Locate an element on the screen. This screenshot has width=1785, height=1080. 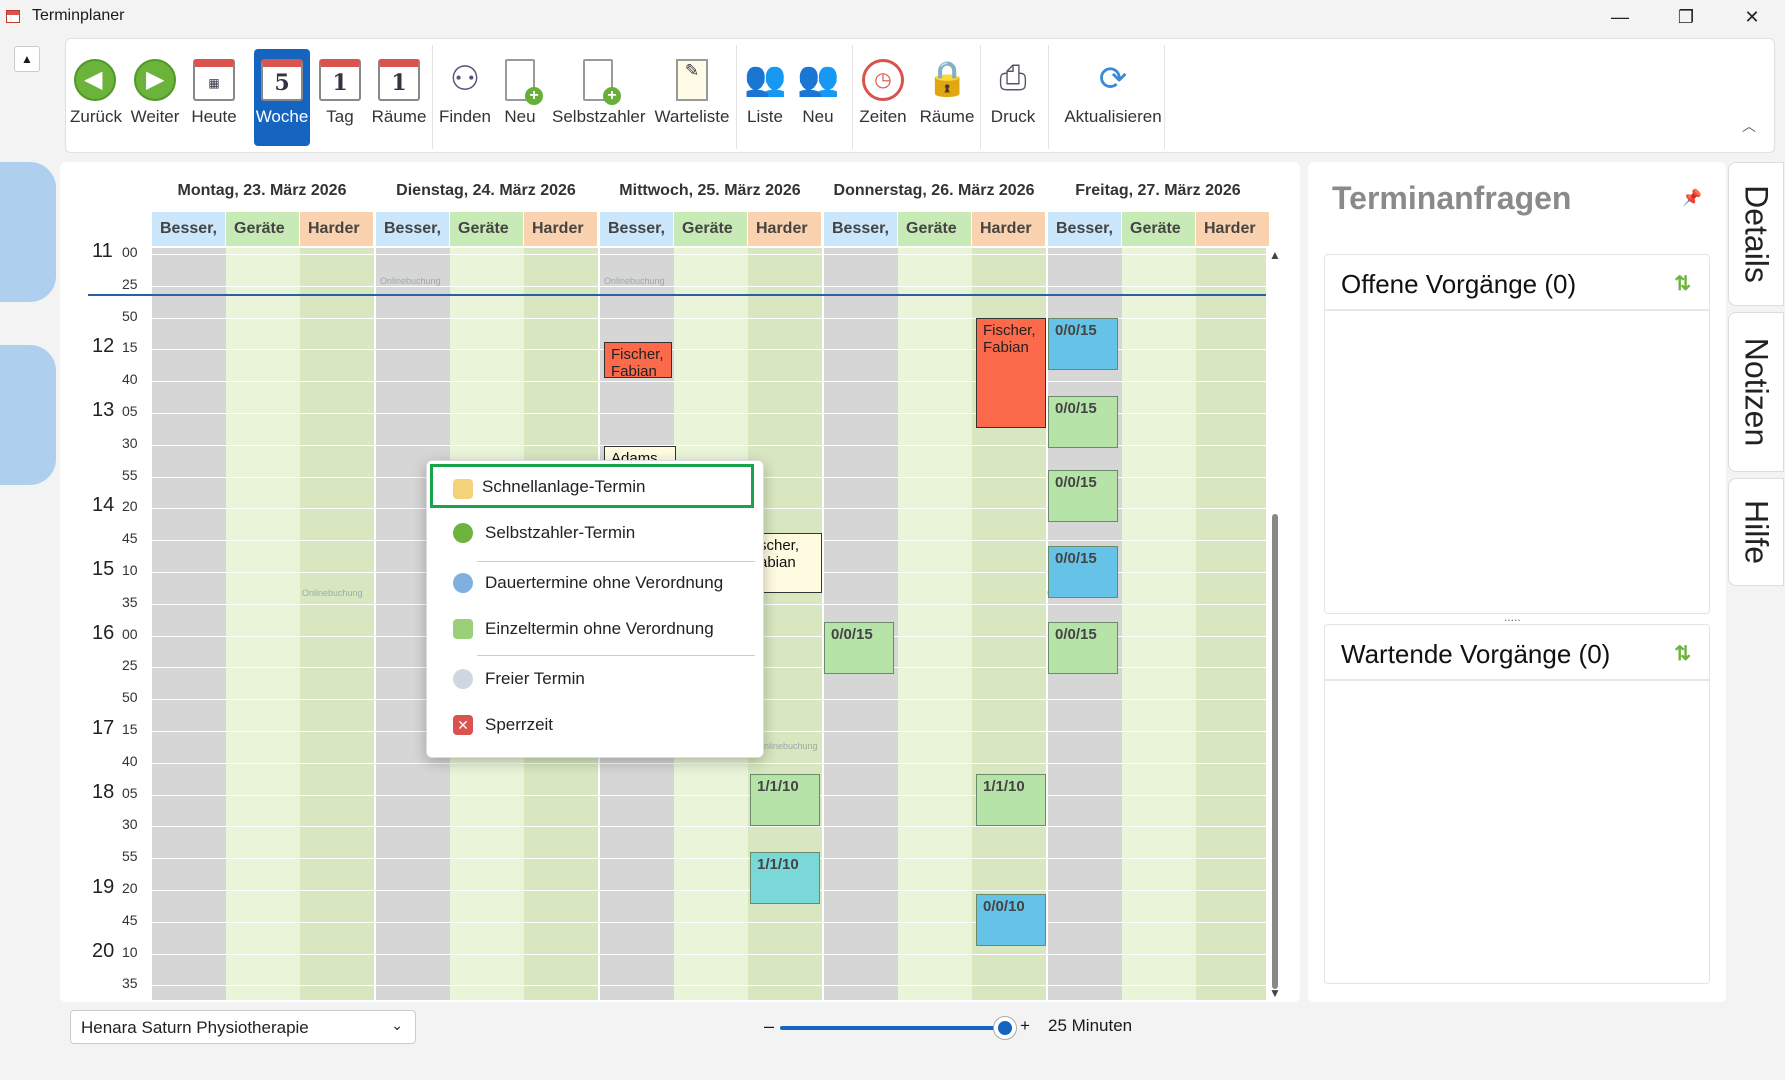
new-appointment-button: Neu is located at coordinates (521, 97).